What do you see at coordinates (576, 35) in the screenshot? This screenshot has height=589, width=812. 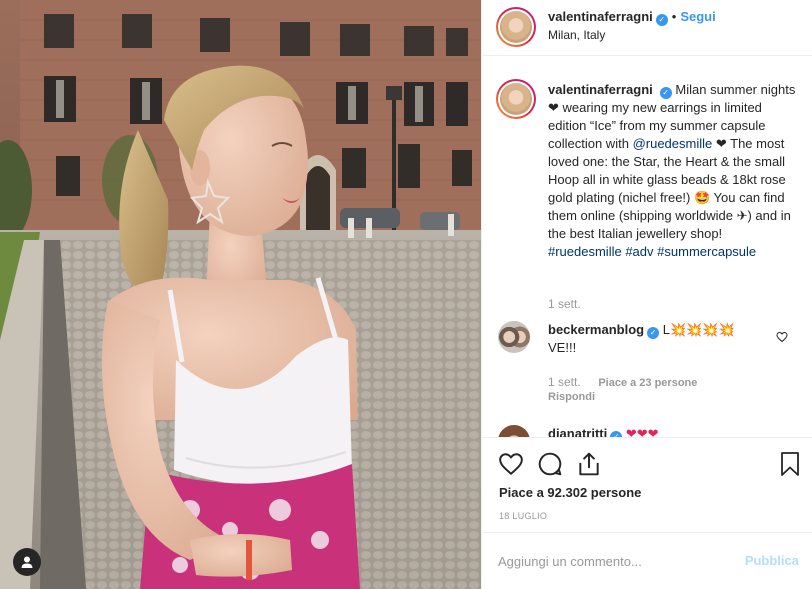 I see `post-location: Milan, Italy` at bounding box center [576, 35].